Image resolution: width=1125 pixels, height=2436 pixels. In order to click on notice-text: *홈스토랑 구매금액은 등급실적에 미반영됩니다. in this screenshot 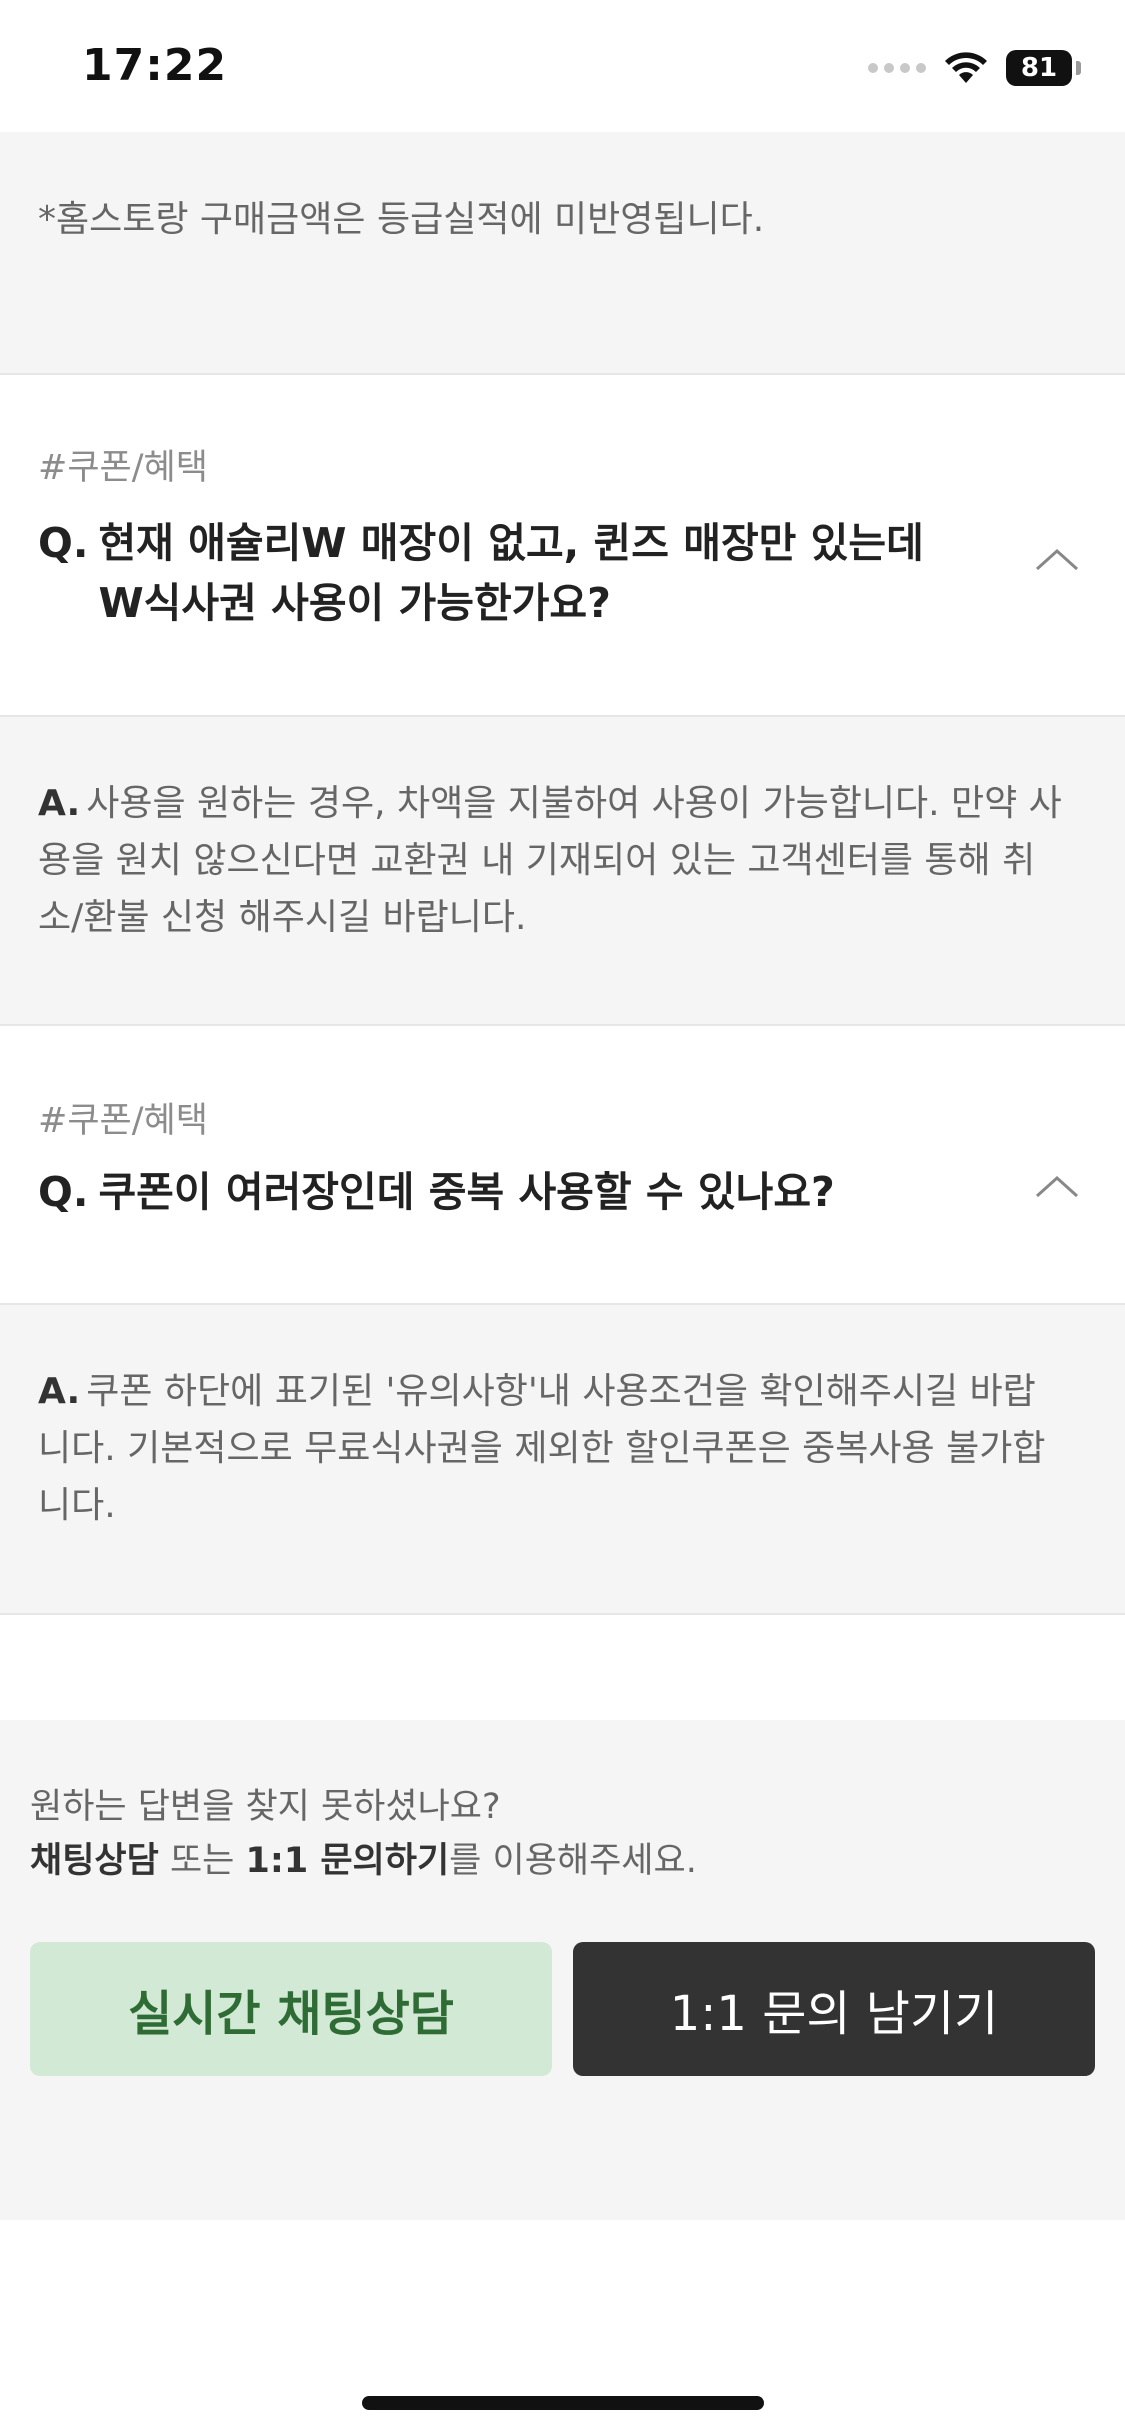, I will do `click(401, 219)`.